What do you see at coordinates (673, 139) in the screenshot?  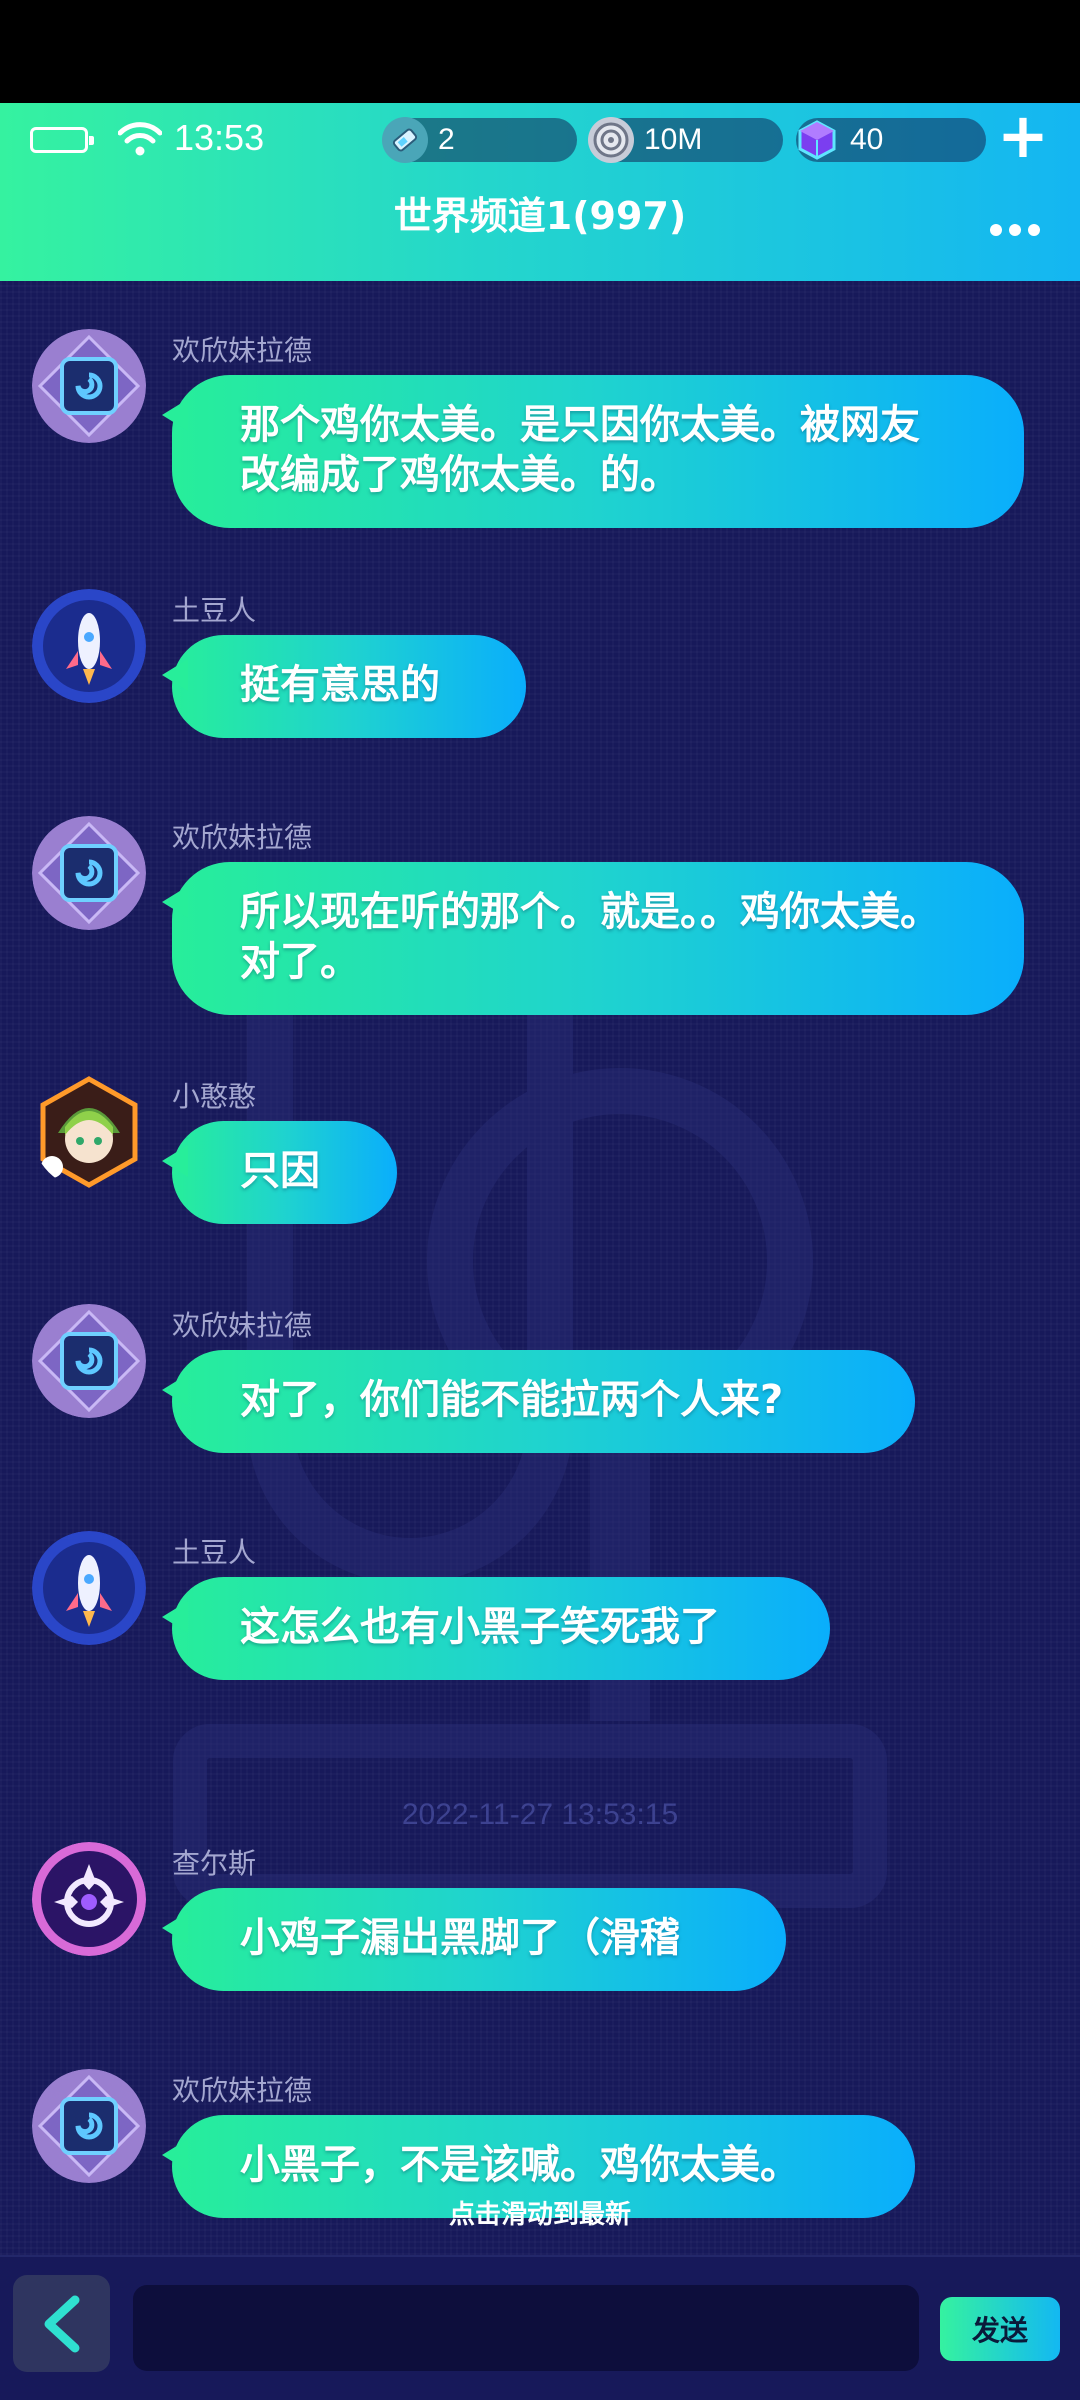 I see `coin-value: 10M` at bounding box center [673, 139].